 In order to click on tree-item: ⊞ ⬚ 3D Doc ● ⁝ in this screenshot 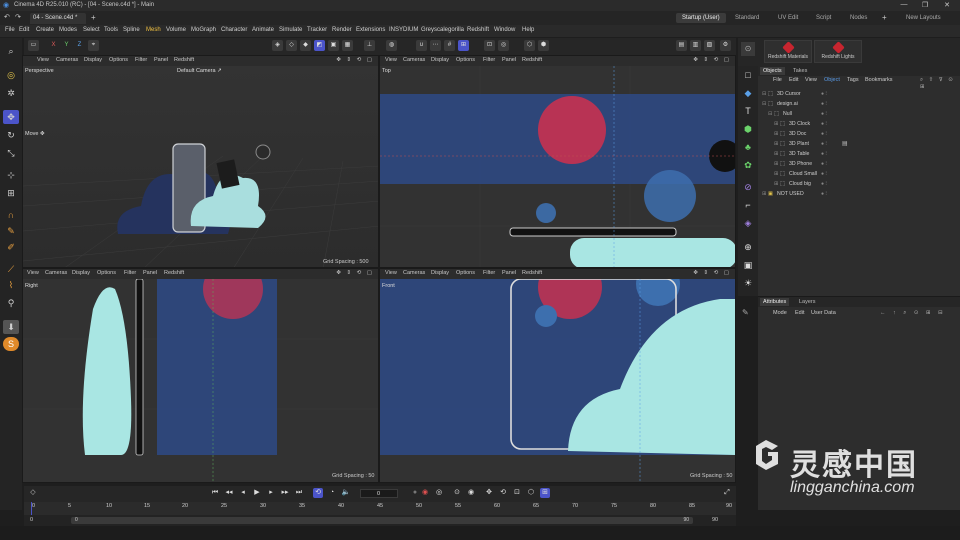, I will do `click(859, 134)`.